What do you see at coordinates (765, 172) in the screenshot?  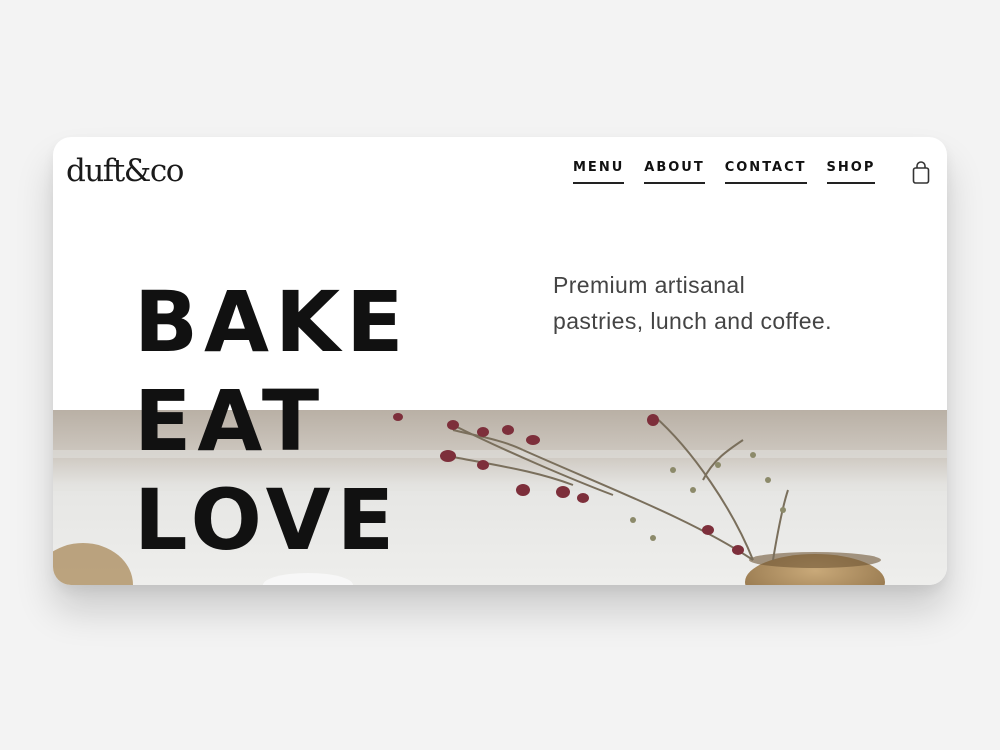 I see `nav-contact-link: CONTACT` at bounding box center [765, 172].